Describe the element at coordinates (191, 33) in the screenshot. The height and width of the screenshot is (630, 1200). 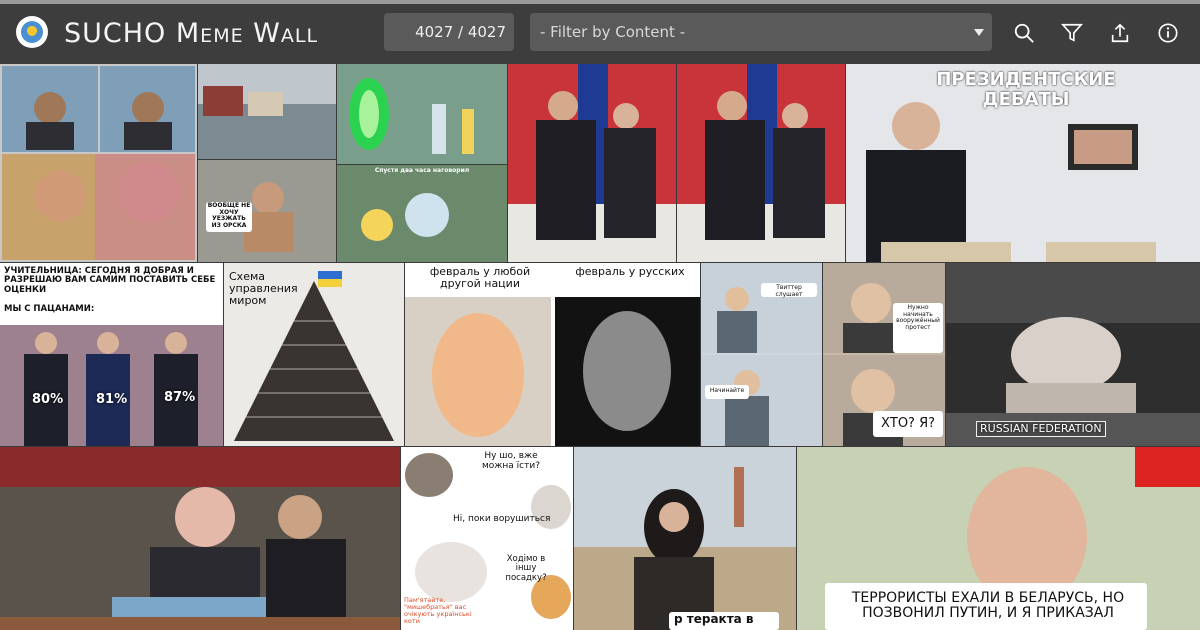
I see `app-title: SUCHO Meme Wall` at that location.